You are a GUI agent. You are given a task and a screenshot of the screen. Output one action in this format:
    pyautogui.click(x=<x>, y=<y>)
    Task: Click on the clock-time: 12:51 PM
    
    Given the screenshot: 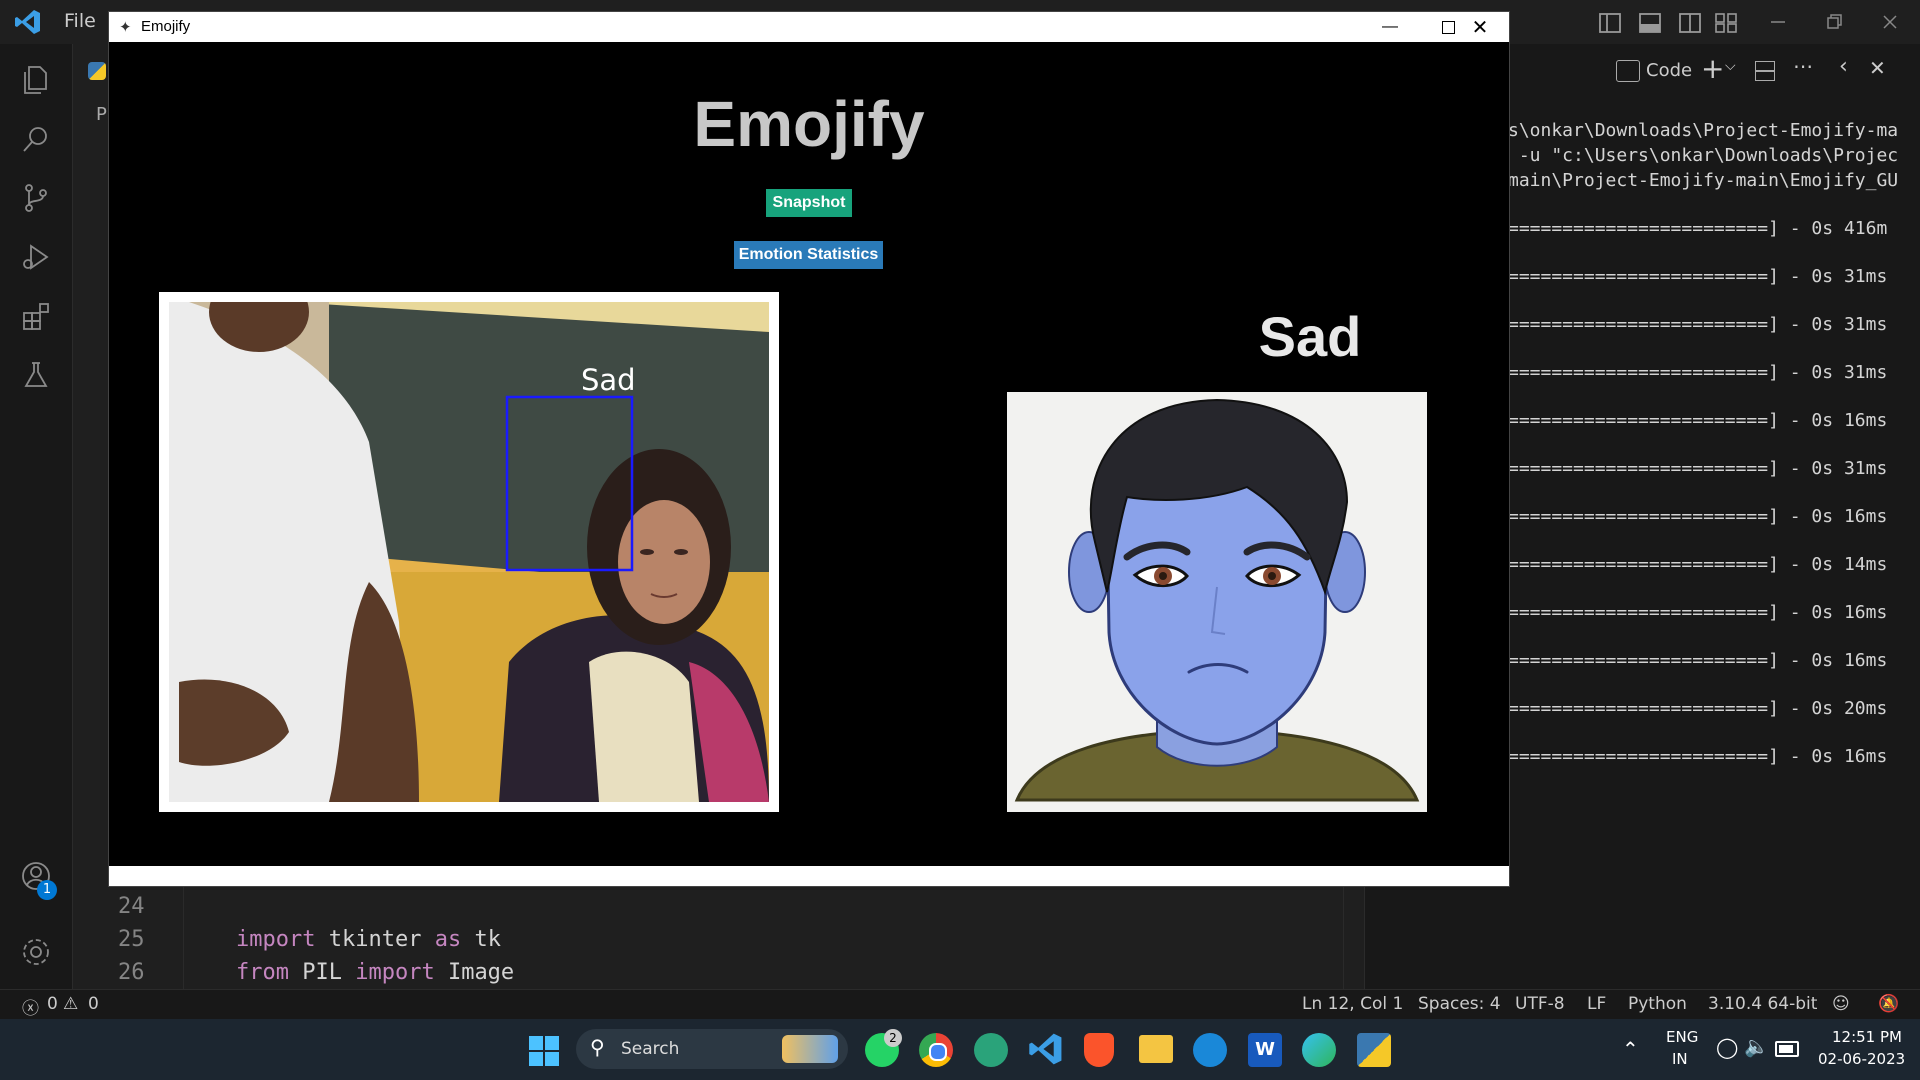 What is the action you would take?
    pyautogui.click(x=1867, y=1037)
    